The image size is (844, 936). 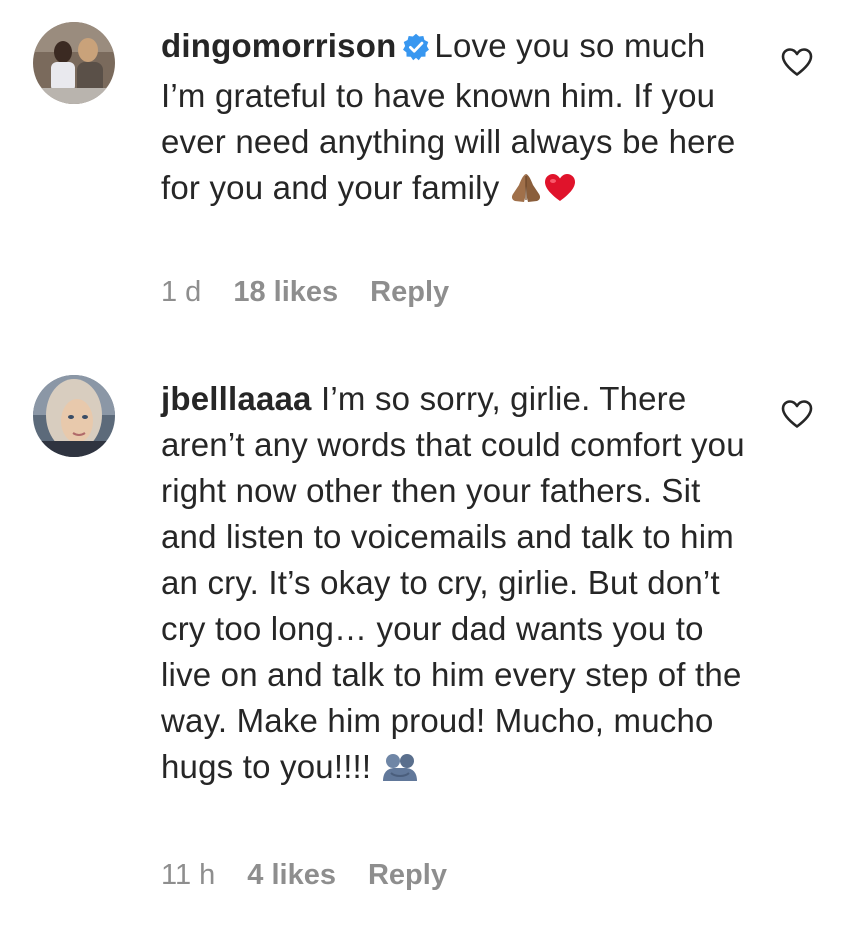 I want to click on verified-badge-icon, so click(x=416, y=50).